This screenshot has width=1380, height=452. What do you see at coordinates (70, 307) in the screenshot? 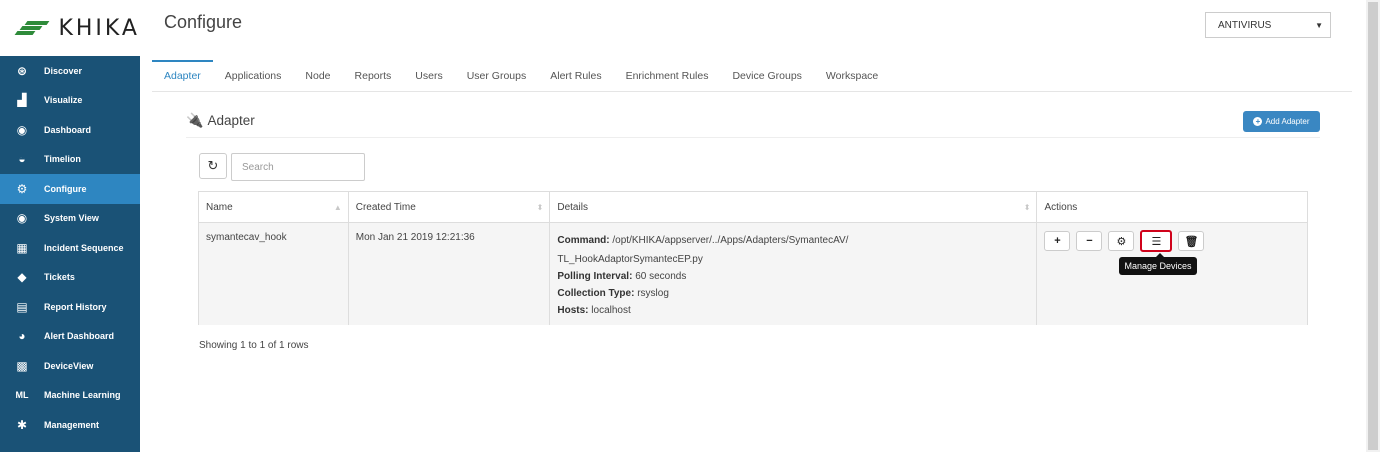
I see `sidebar-item-report-history: ▤ Report History` at bounding box center [70, 307].